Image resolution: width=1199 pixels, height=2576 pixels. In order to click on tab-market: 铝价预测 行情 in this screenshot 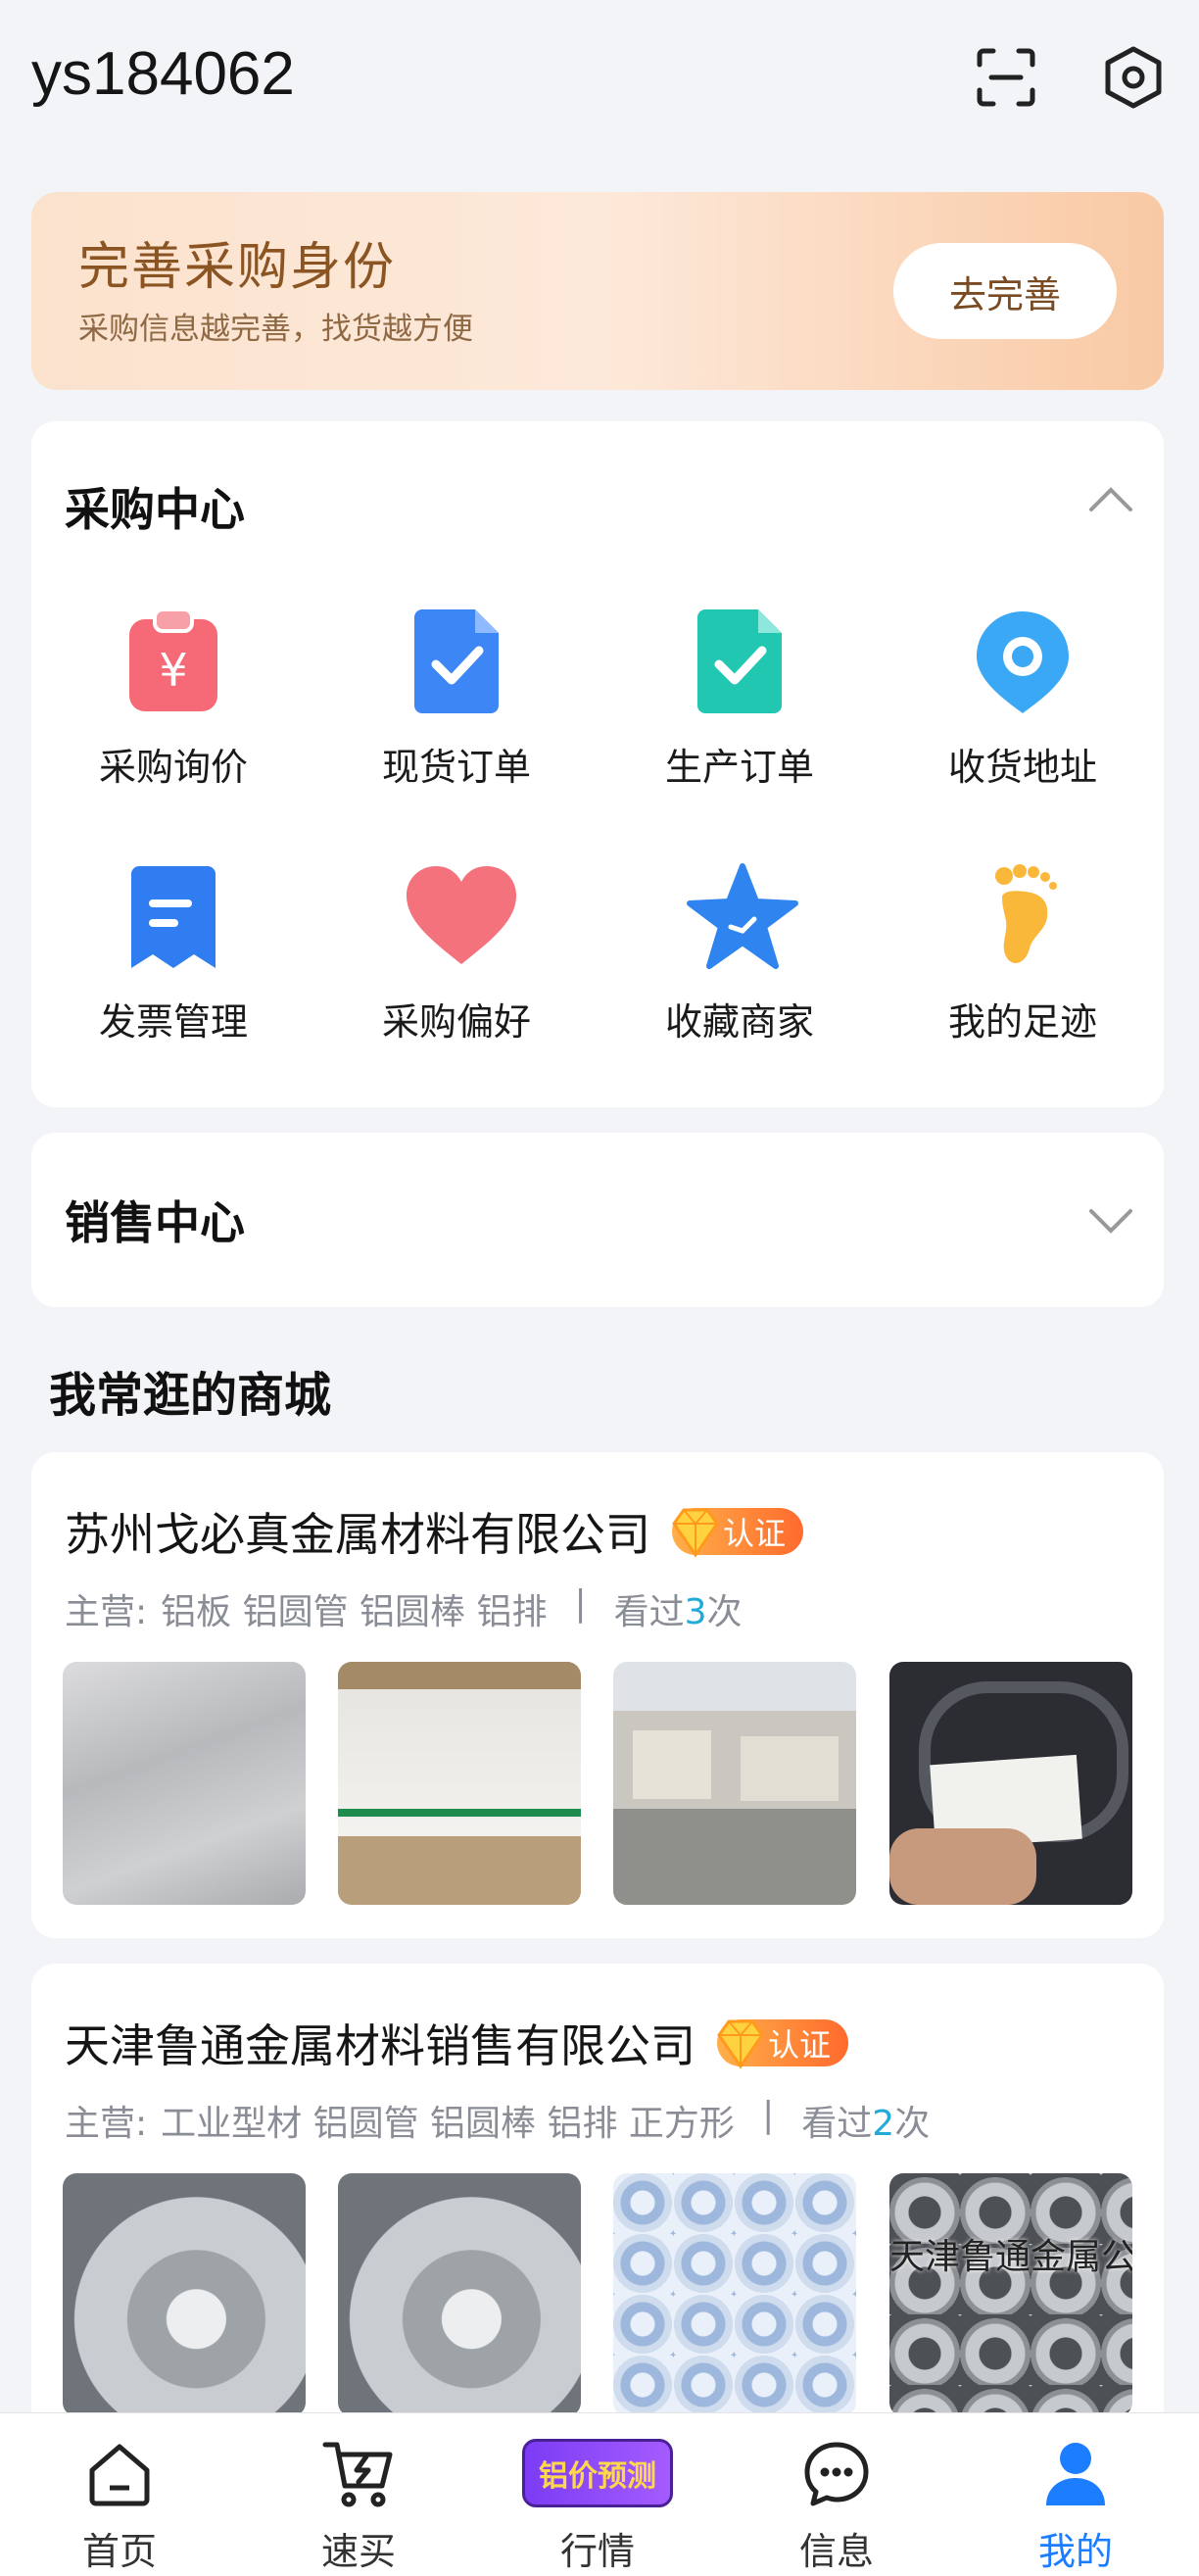, I will do `click(597, 2507)`.